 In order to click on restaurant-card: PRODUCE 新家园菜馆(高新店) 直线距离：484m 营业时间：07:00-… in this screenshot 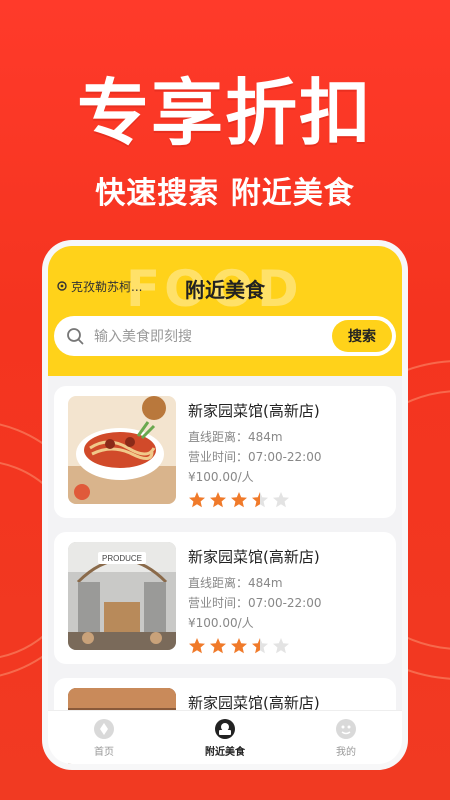, I will do `click(225, 598)`.